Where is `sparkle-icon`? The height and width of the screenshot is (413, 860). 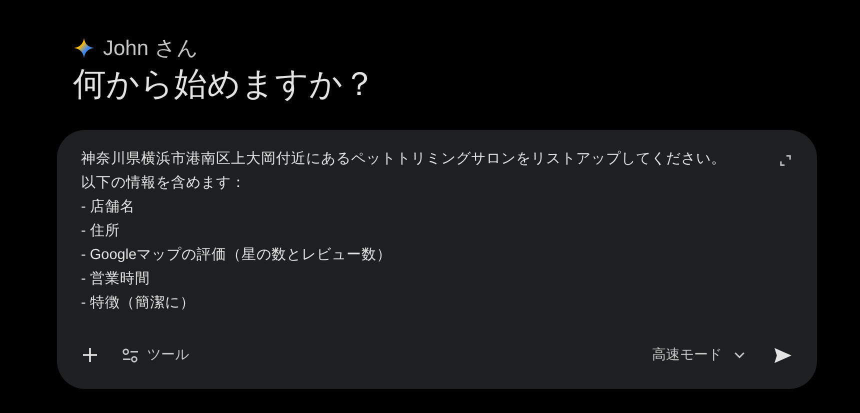 sparkle-icon is located at coordinates (84, 48).